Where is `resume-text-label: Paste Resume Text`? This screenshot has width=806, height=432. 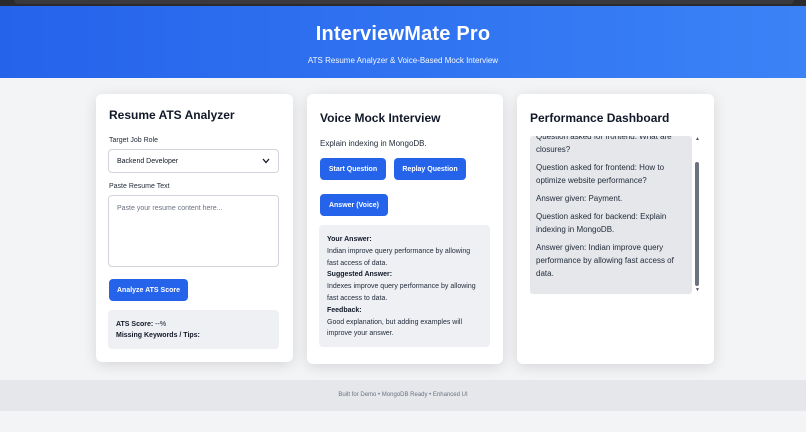 resume-text-label: Paste Resume Text is located at coordinates (139, 186).